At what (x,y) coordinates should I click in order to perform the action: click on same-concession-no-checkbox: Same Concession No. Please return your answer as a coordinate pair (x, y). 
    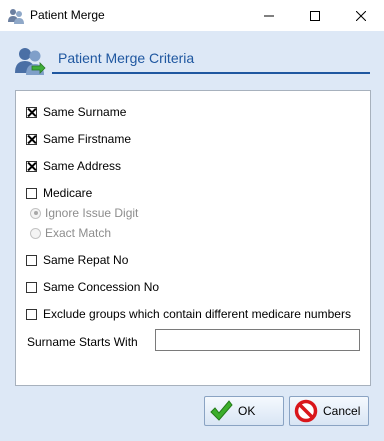
    Looking at the image, I should click on (92, 287).